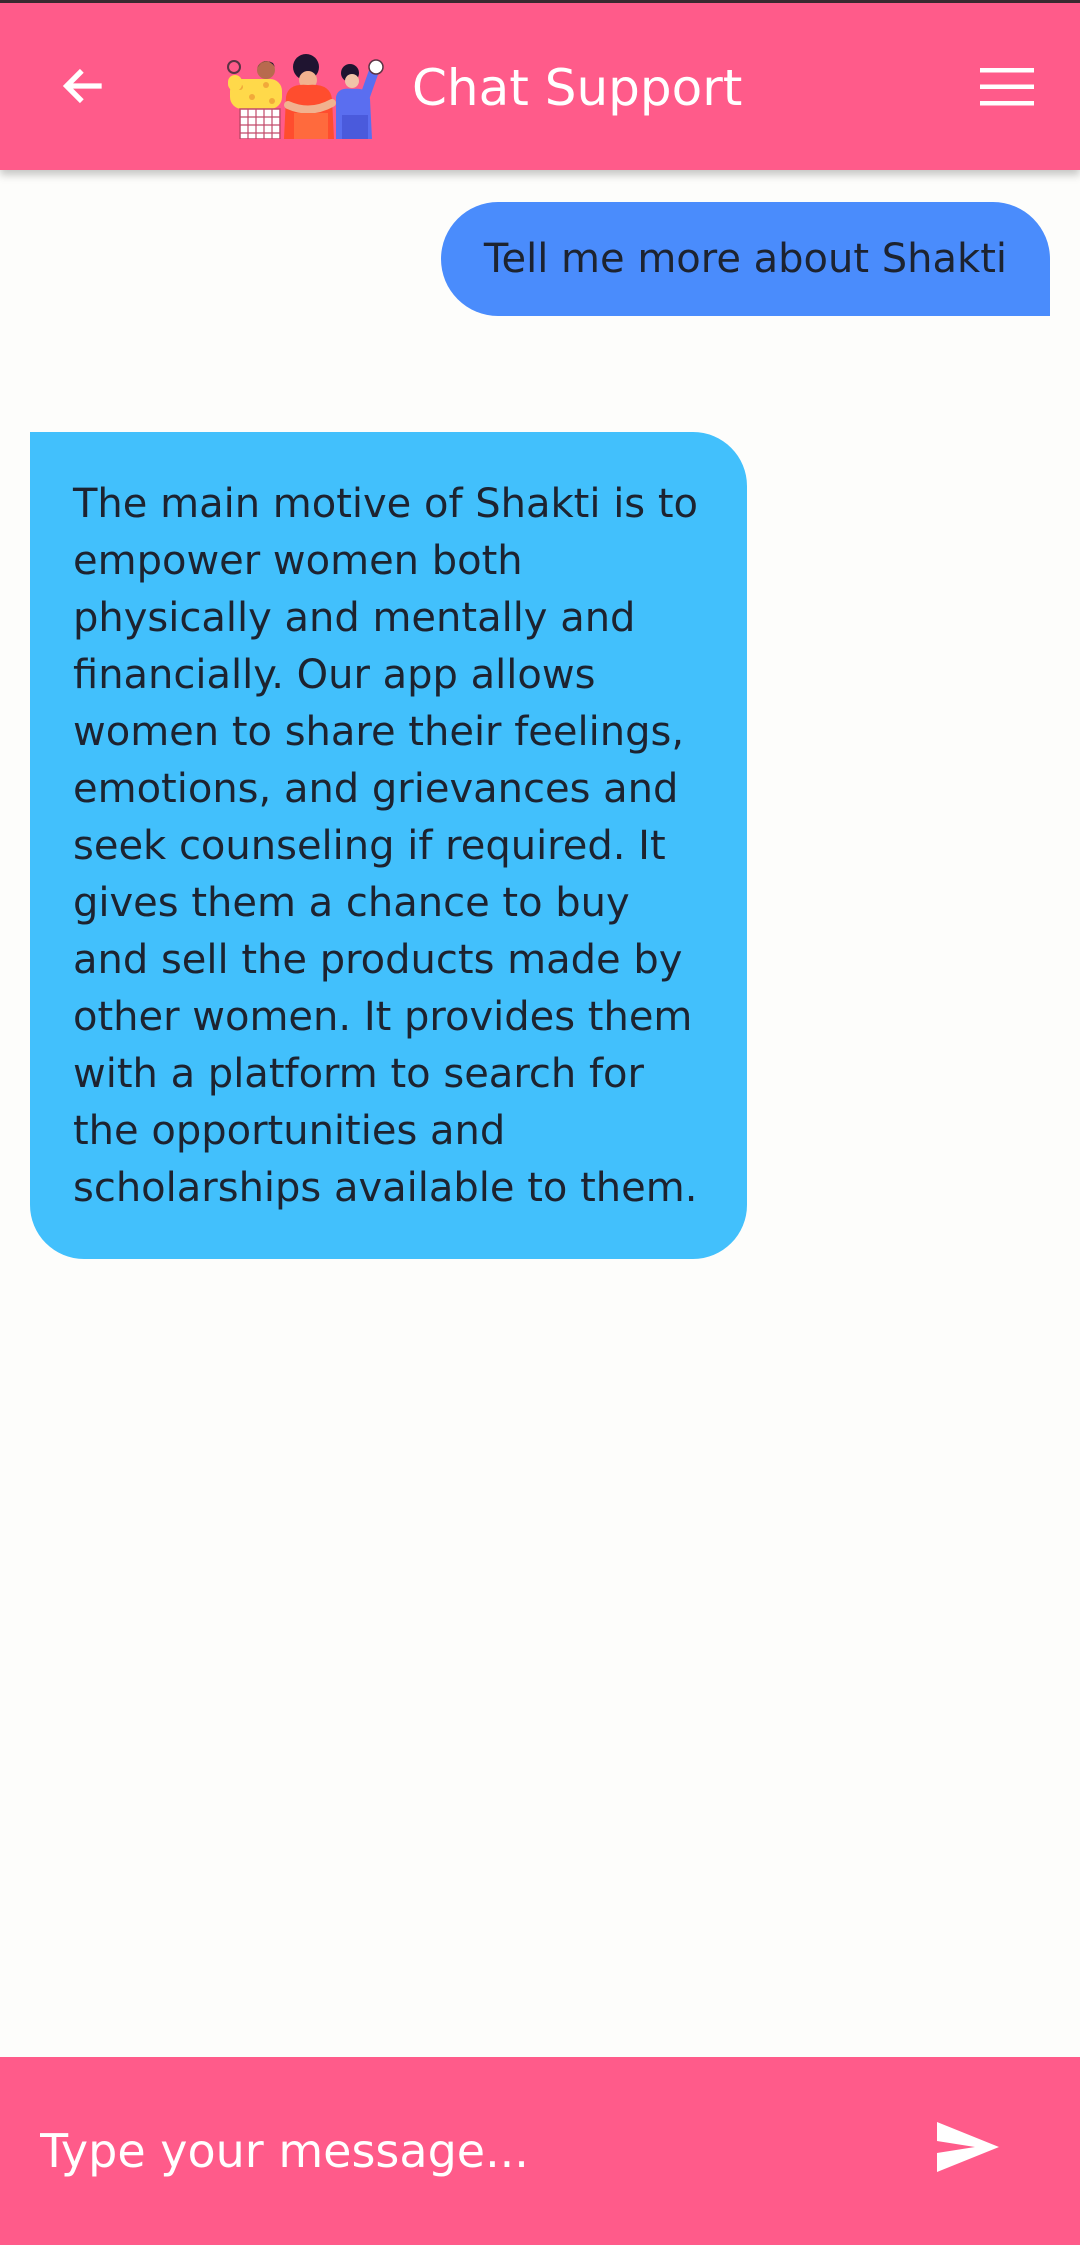 Image resolution: width=1080 pixels, height=2245 pixels. I want to click on arrow-left-icon, so click(82, 86).